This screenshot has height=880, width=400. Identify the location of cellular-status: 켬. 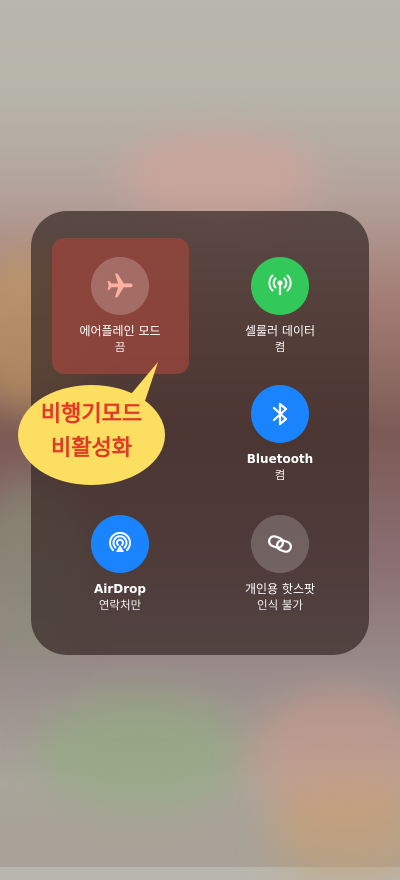
(280, 347).